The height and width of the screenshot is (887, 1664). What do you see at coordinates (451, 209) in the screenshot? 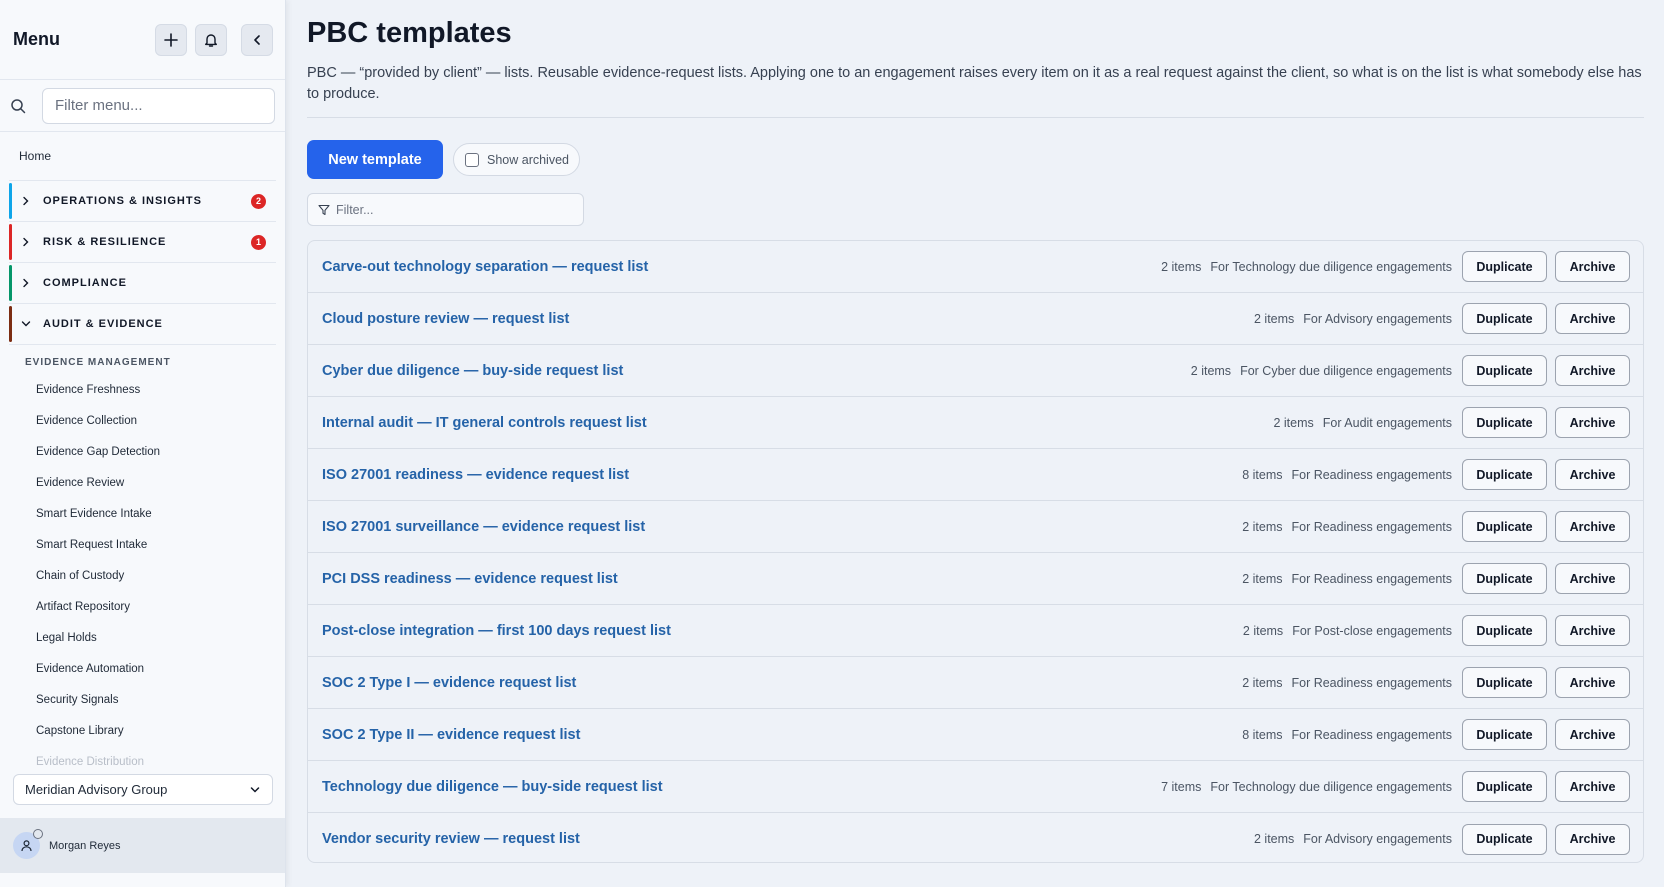
I see `filter-input` at bounding box center [451, 209].